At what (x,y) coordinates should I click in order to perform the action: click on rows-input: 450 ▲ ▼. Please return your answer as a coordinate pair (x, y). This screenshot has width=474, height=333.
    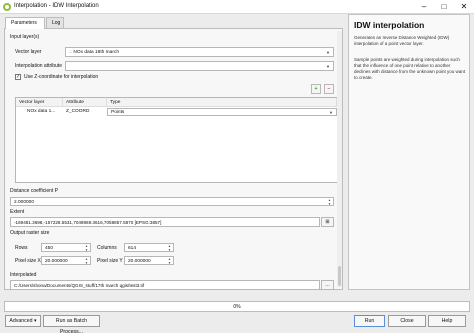
    Looking at the image, I should click on (66, 247).